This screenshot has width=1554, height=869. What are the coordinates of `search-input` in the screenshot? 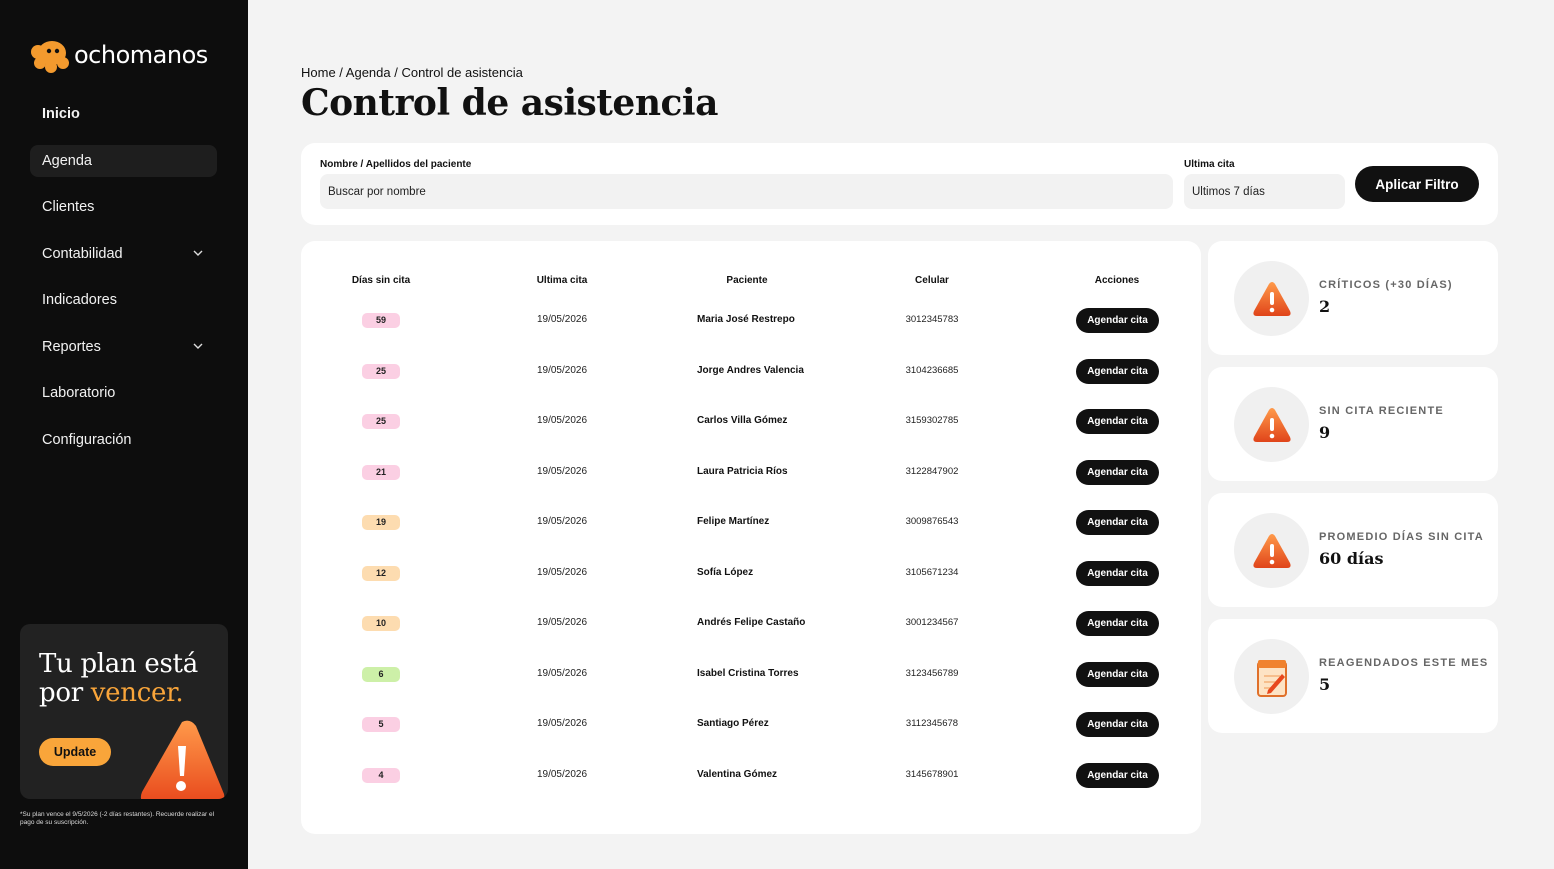 It's located at (746, 191).